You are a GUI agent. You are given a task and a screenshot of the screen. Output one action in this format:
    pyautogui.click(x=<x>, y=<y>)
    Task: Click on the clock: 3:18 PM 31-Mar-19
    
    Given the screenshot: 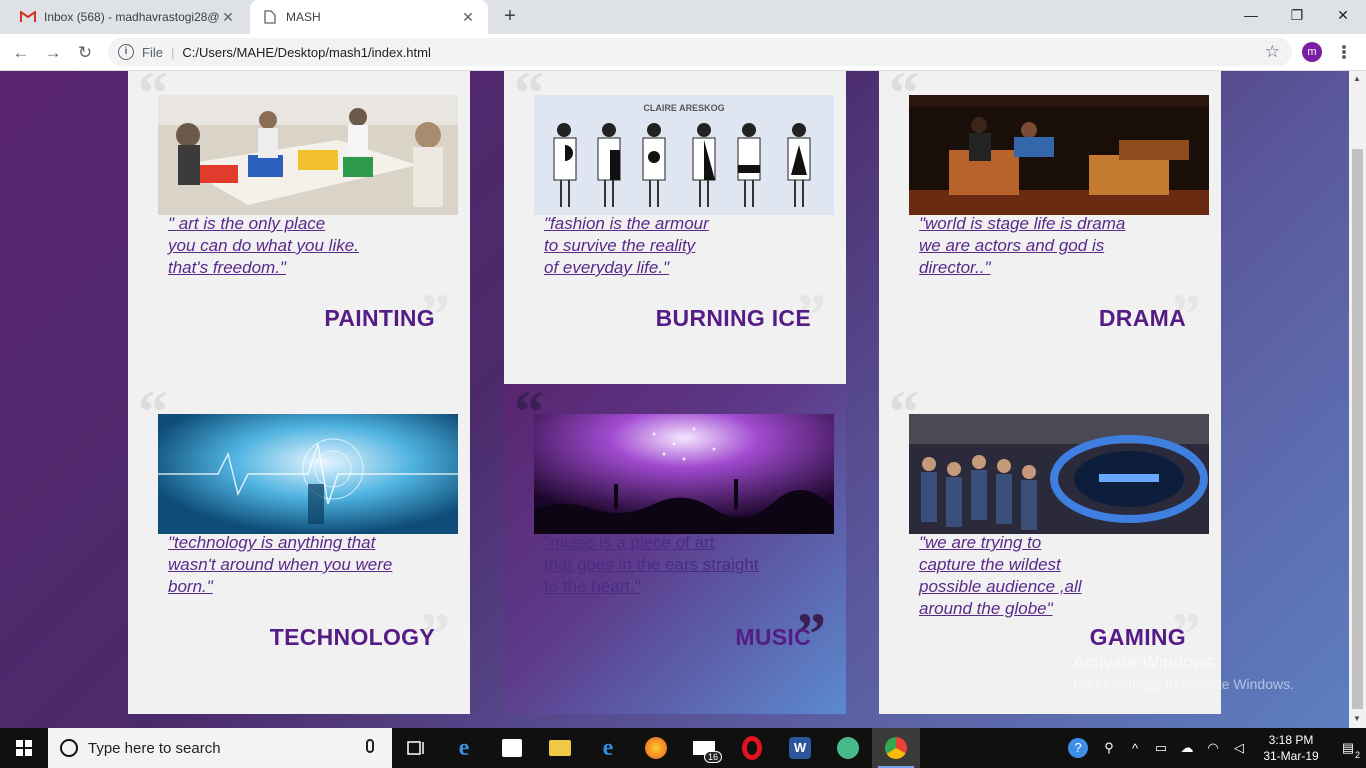 What is the action you would take?
    pyautogui.click(x=1291, y=748)
    